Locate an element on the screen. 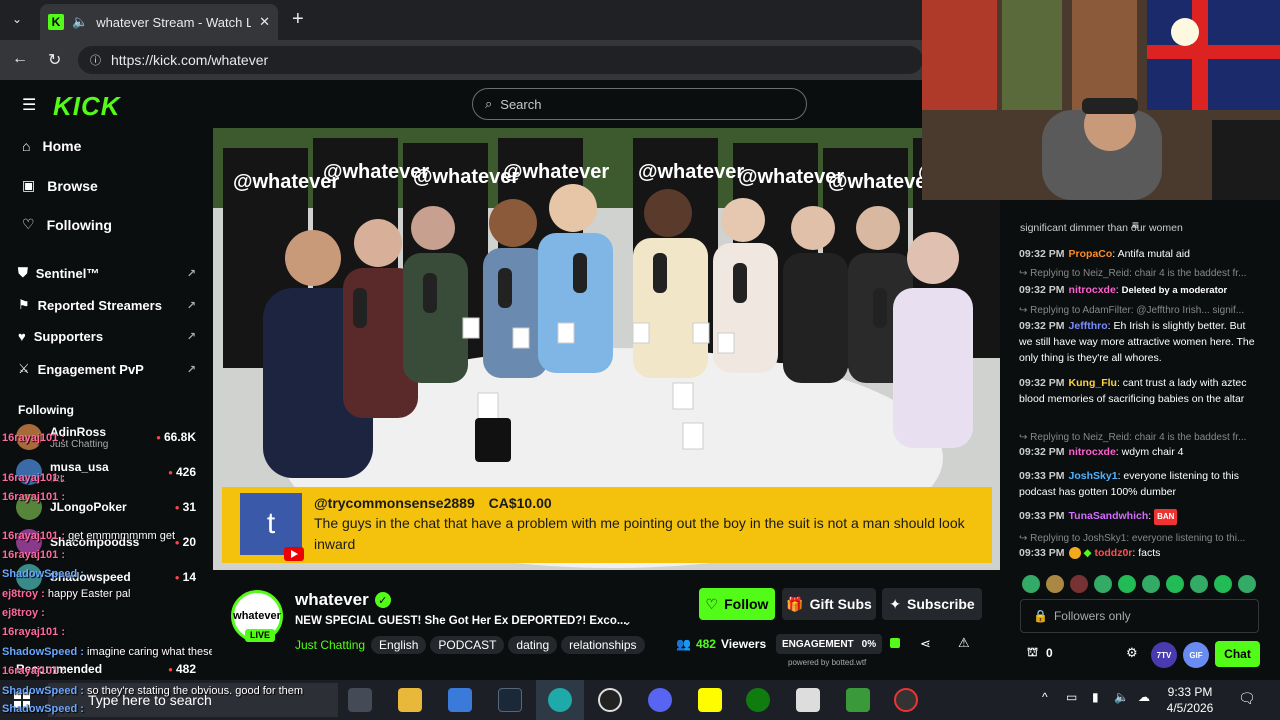 Image resolution: width=1280 pixels, height=720 pixels. url-field: ⓘ https://kick.com/whatever is located at coordinates (500, 60).